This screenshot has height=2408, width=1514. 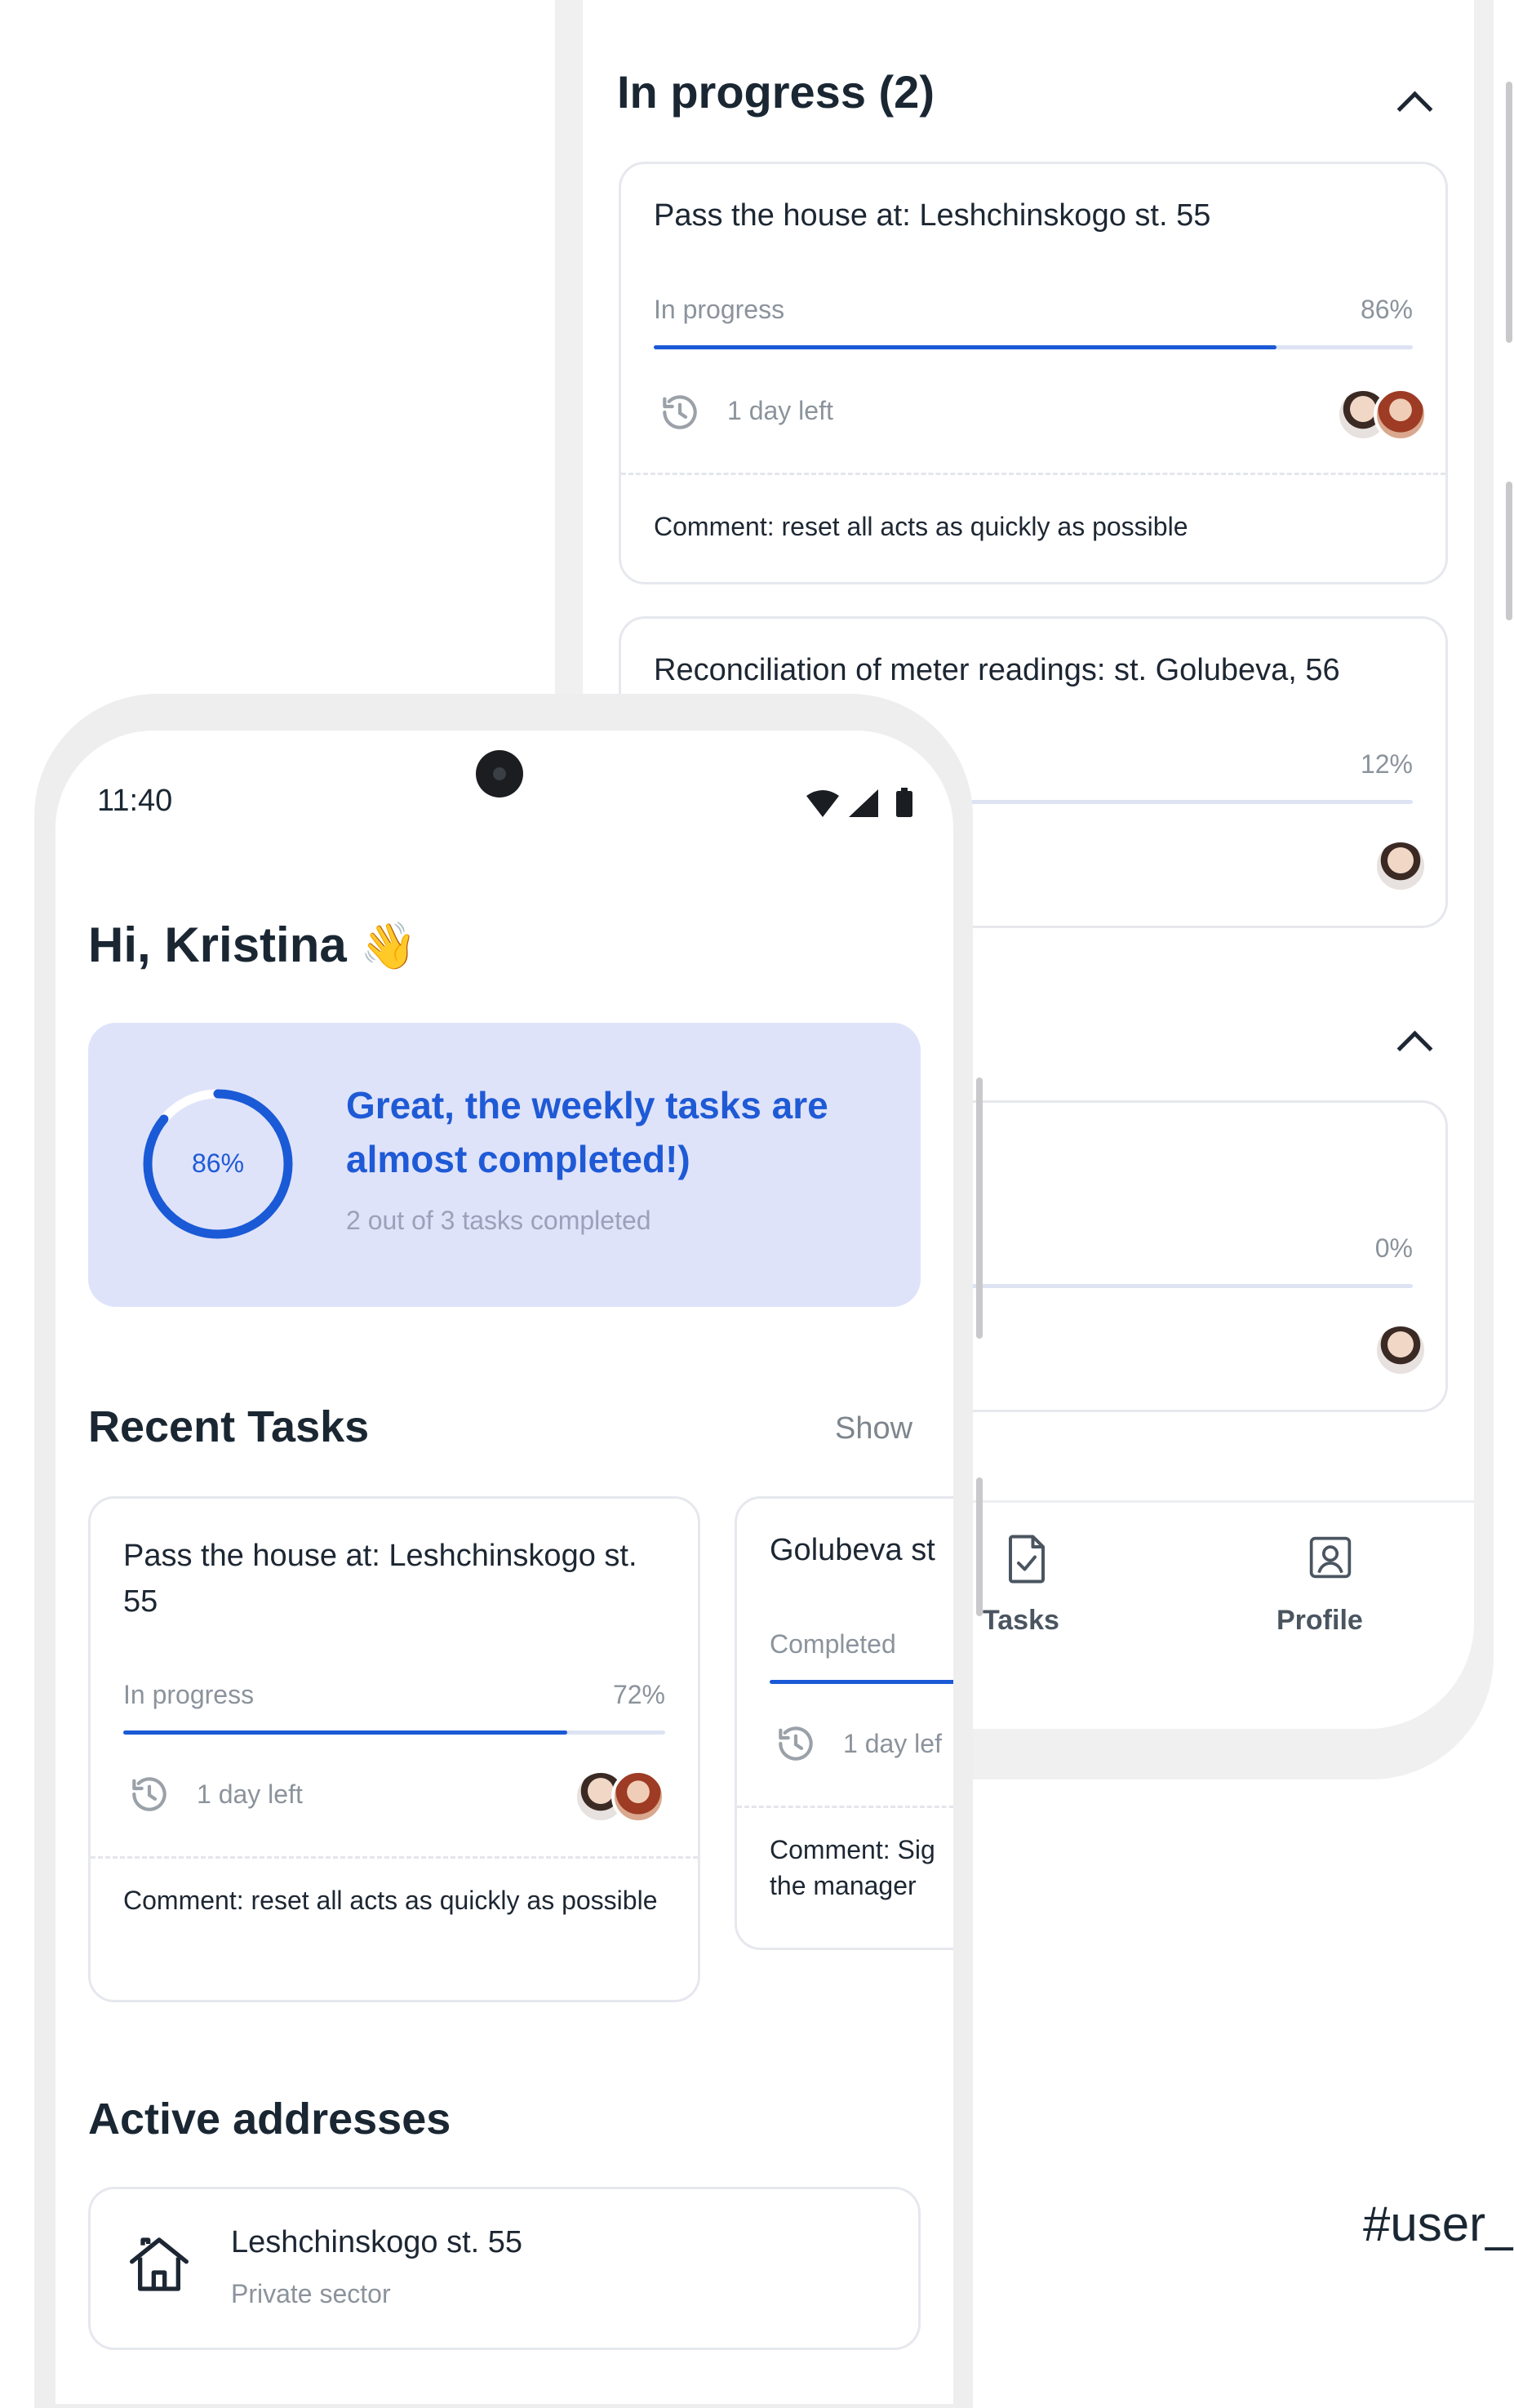 What do you see at coordinates (1333, 1596) in the screenshot?
I see `nav-item-profile: Profile` at bounding box center [1333, 1596].